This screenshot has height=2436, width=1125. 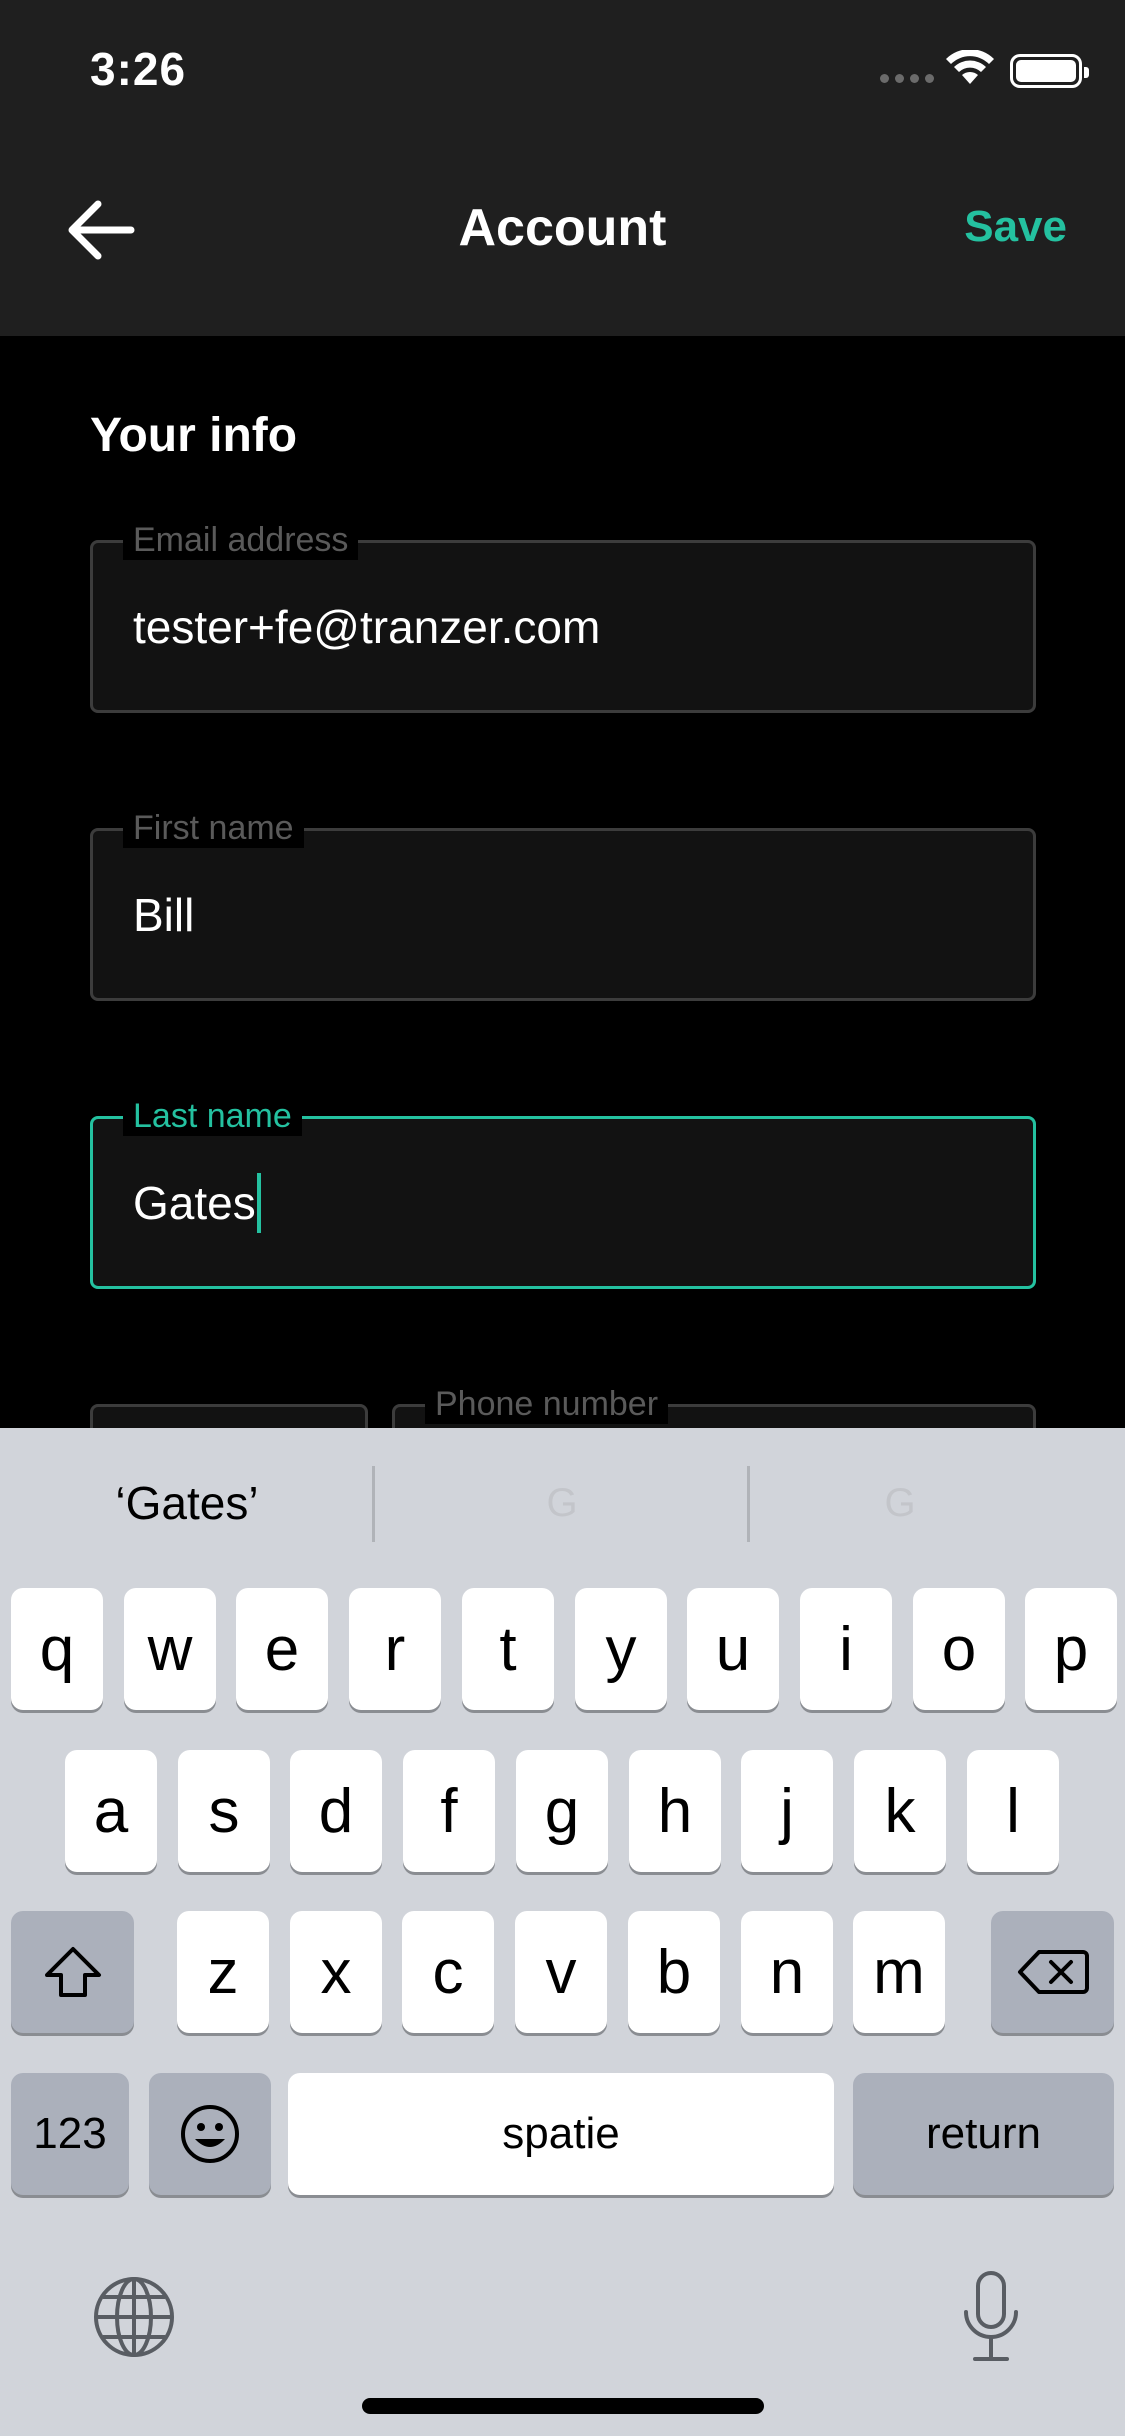 I want to click on first-name-field: First name Bill, so click(x=563, y=904).